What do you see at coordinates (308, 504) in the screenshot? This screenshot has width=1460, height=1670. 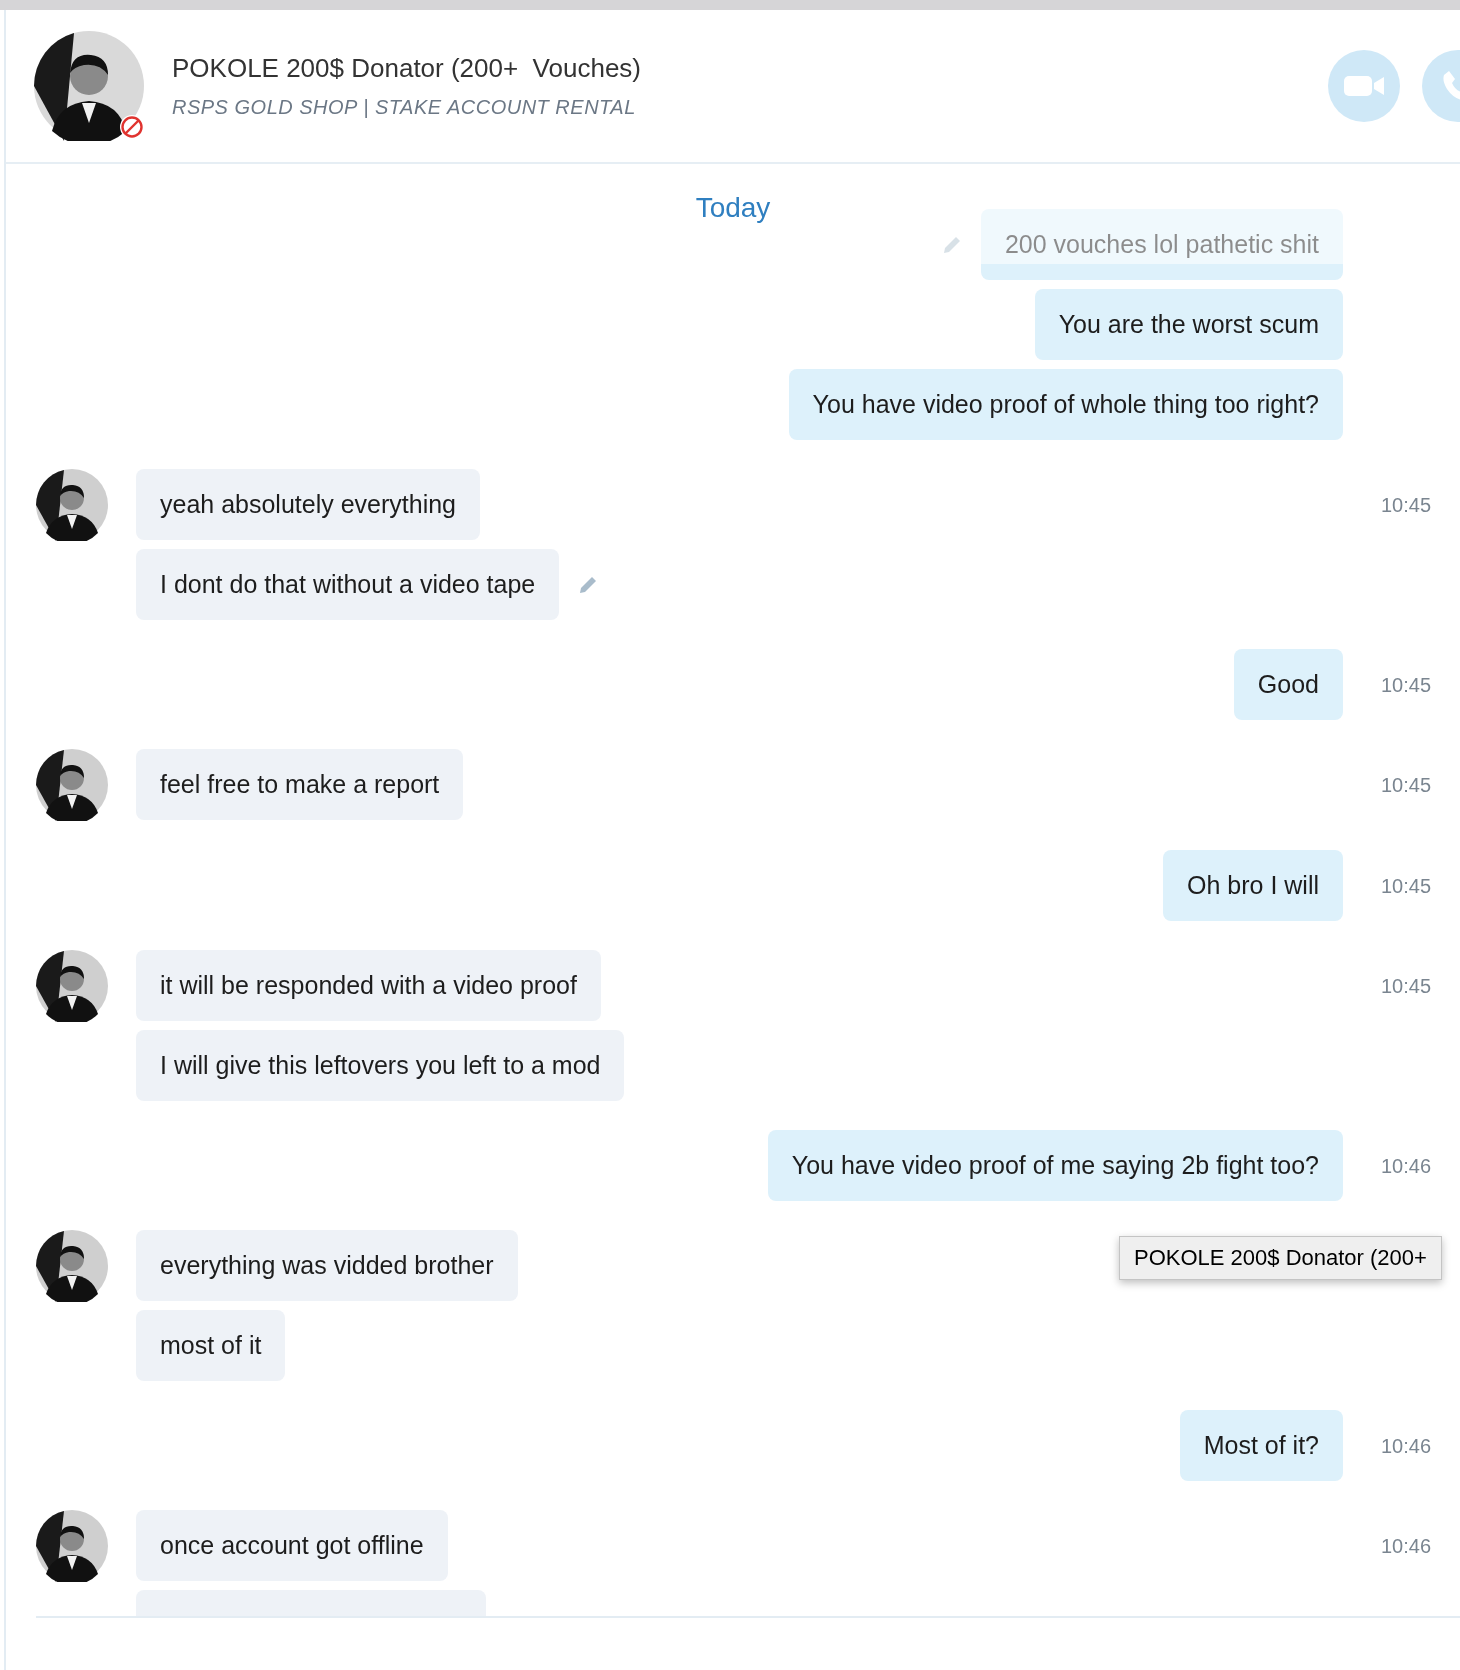 I see `message-bubble: yeah absolutely everything` at bounding box center [308, 504].